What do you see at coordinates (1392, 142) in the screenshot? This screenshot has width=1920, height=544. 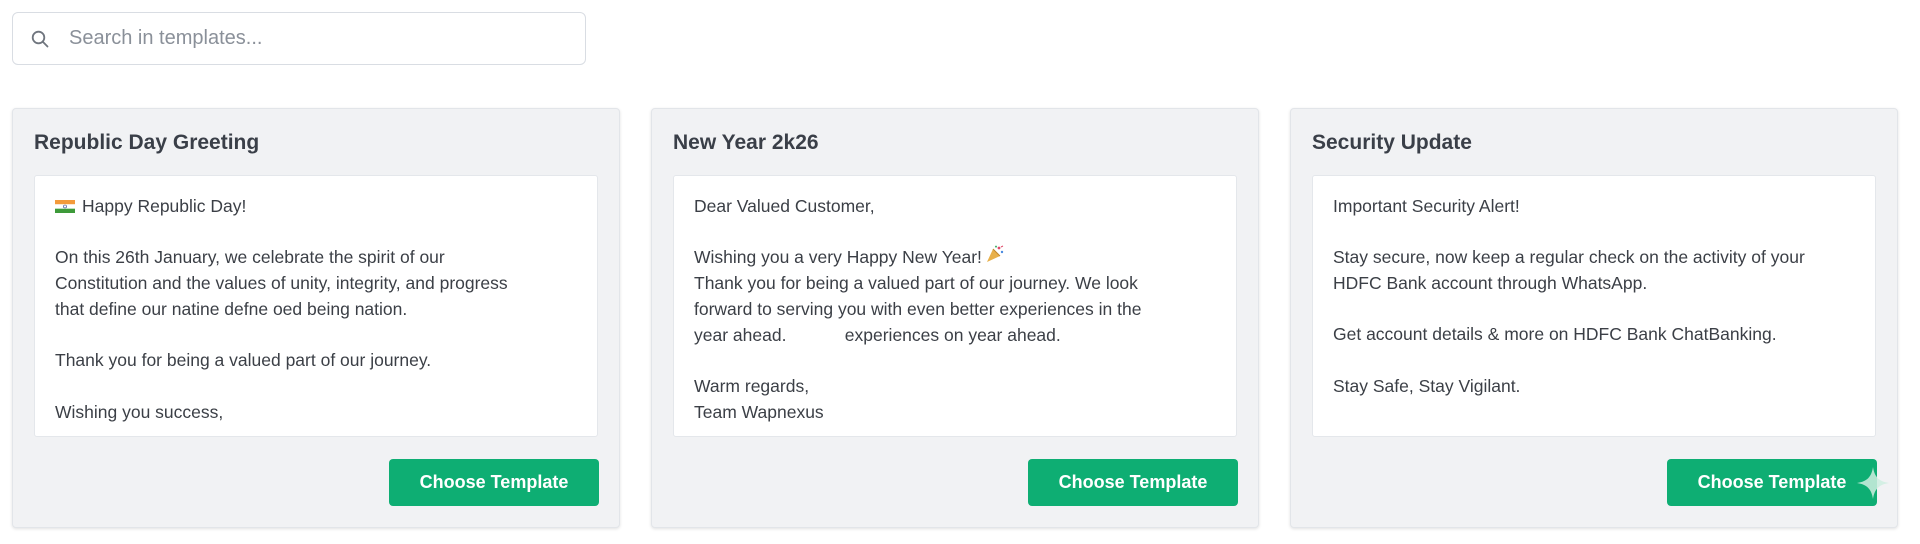 I see `card-title: Security Update` at bounding box center [1392, 142].